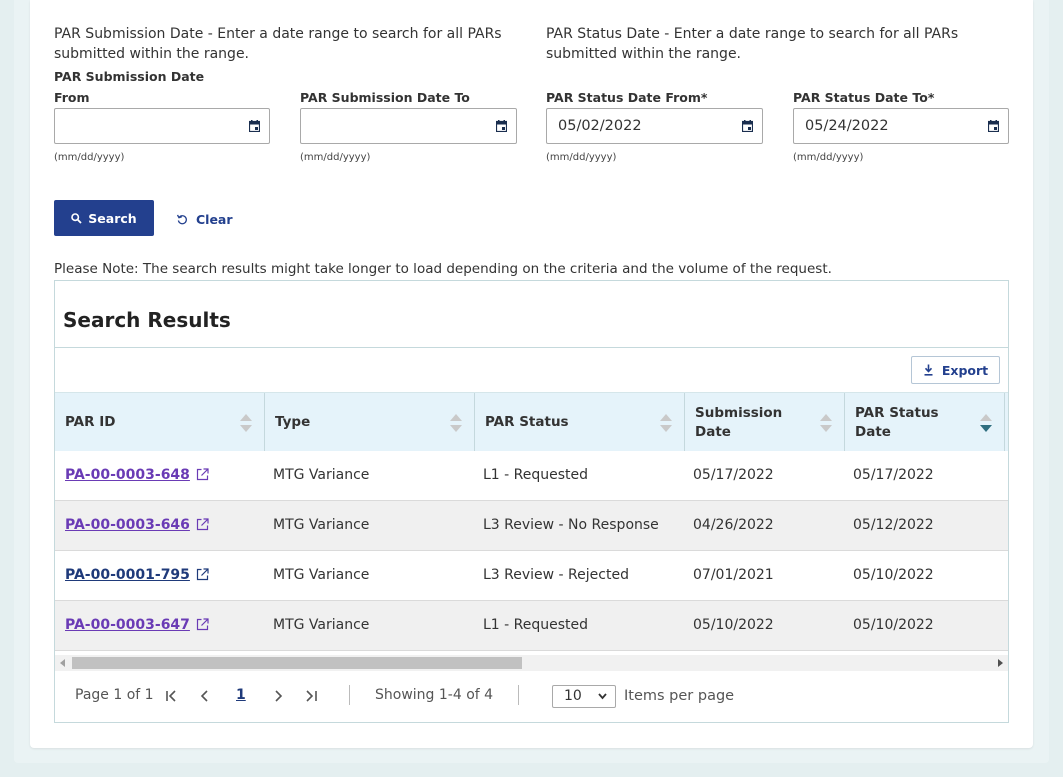 The image size is (1063, 777). I want to click on column-header-label: Submission Date, so click(738, 423).